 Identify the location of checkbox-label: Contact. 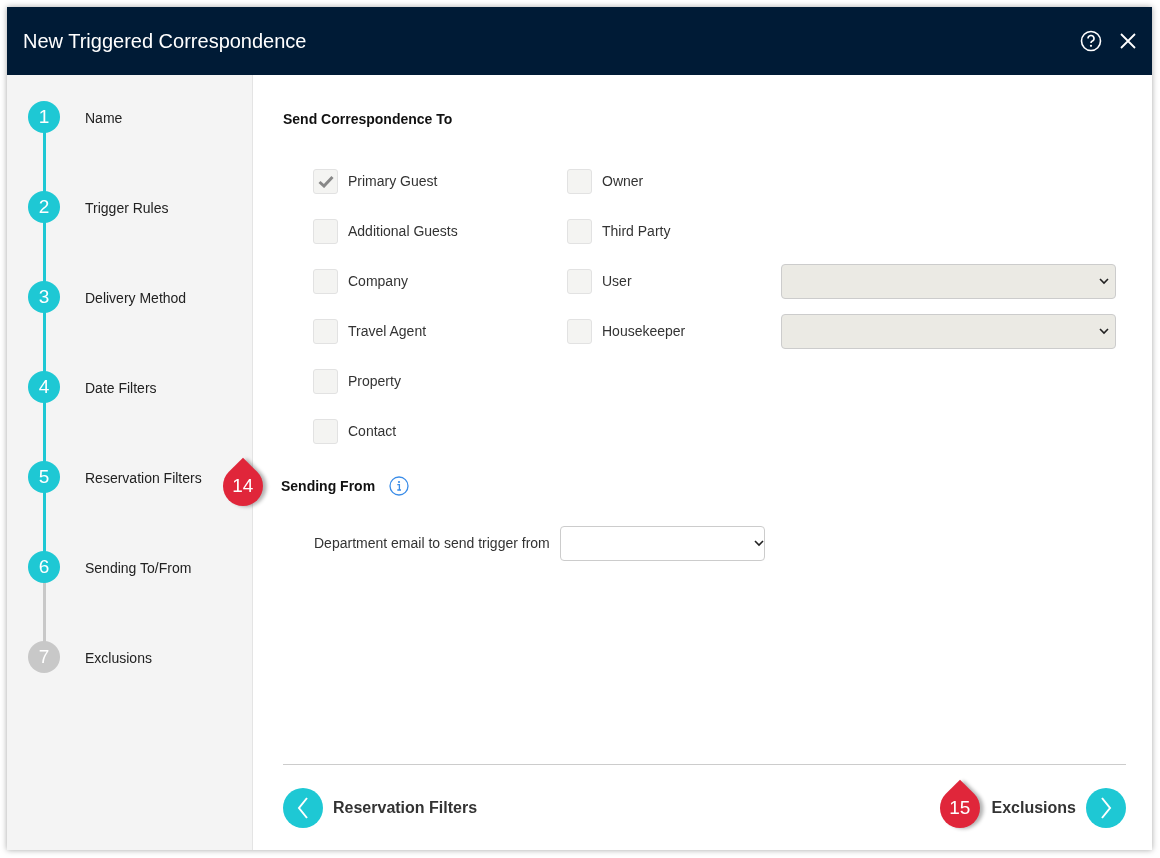
(372, 431).